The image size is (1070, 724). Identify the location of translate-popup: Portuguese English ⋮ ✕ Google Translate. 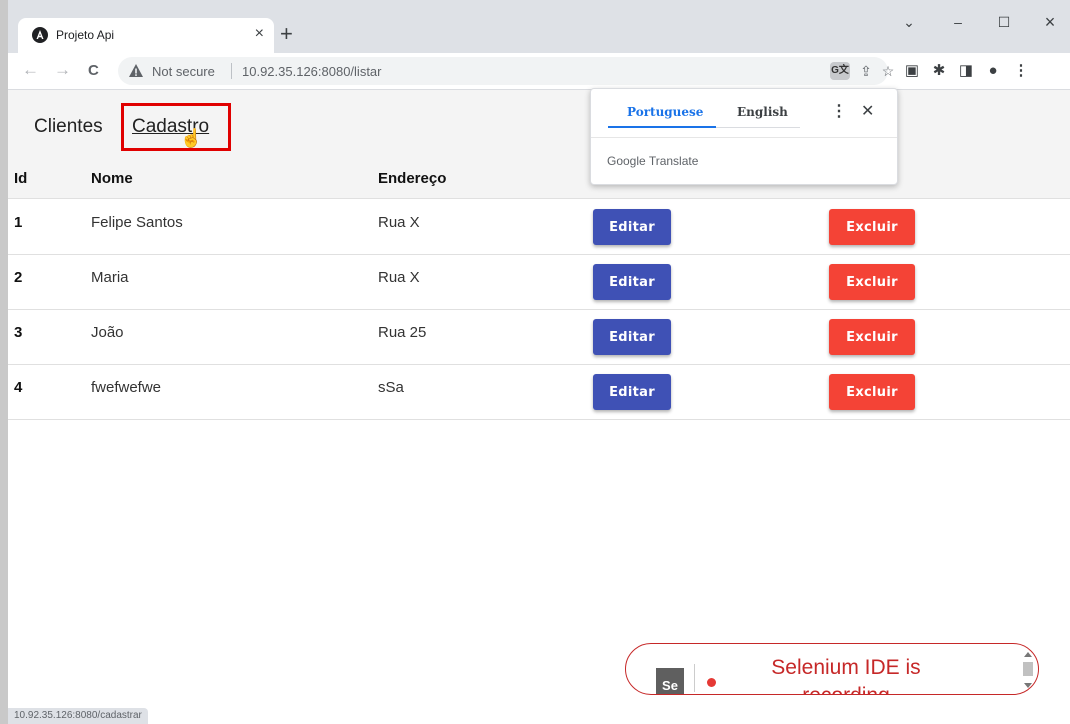
(744, 136).